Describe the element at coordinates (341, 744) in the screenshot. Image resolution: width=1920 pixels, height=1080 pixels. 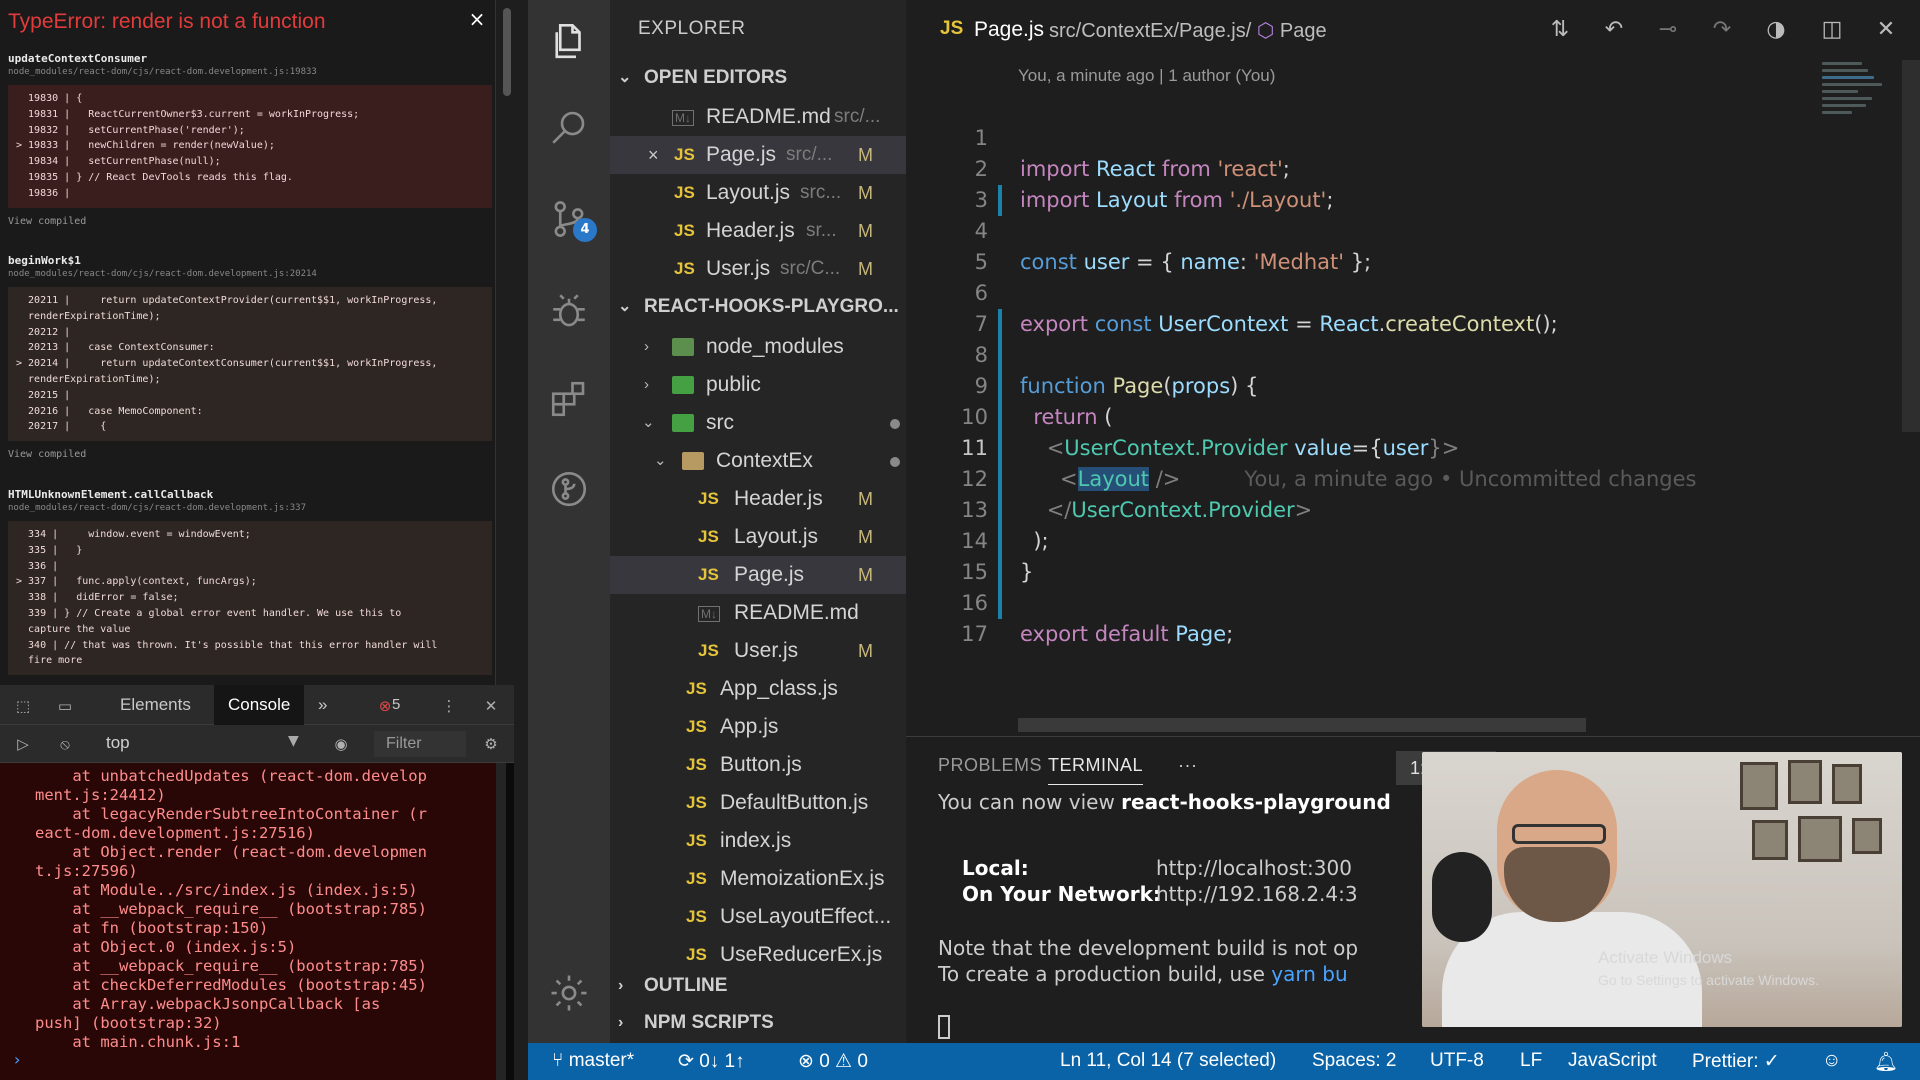
I see `eye-icon: ◉` at that location.